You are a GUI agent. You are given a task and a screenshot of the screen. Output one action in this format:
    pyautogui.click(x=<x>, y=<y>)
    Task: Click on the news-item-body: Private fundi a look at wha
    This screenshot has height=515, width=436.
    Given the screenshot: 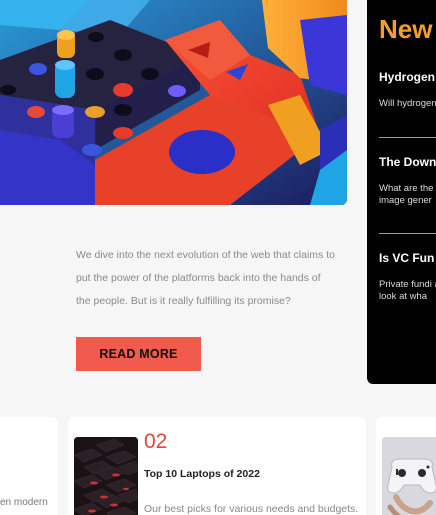 What is the action you would take?
    pyautogui.click(x=407, y=290)
    